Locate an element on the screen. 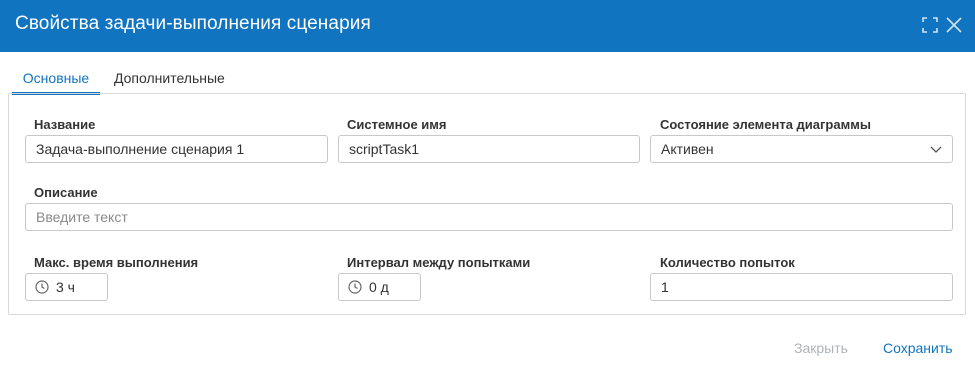 Image resolution: width=975 pixels, height=368 pixels. system-name-label: Системное имя is located at coordinates (397, 124).